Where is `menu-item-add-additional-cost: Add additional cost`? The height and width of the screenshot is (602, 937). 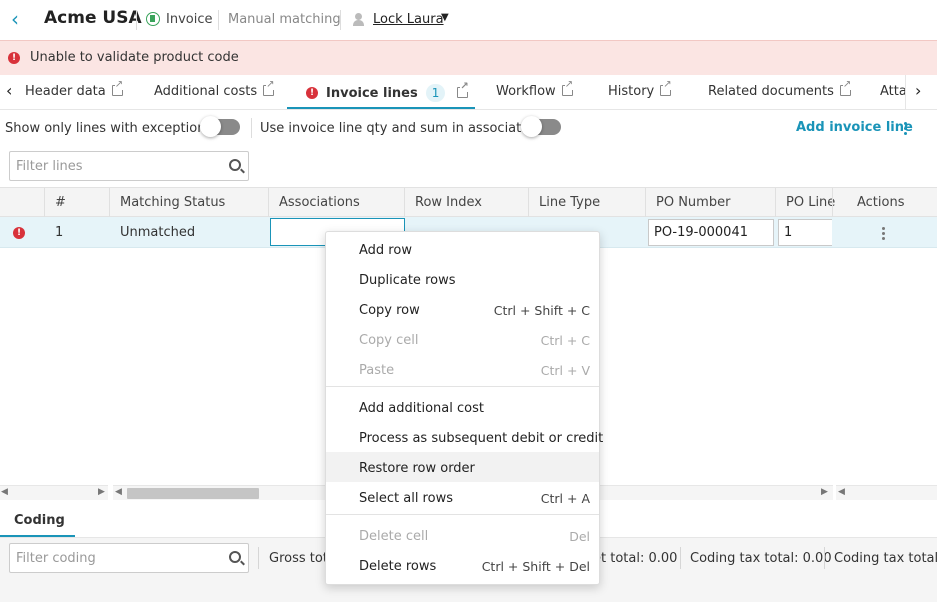 menu-item-add-additional-cost: Add additional cost is located at coordinates (462, 407).